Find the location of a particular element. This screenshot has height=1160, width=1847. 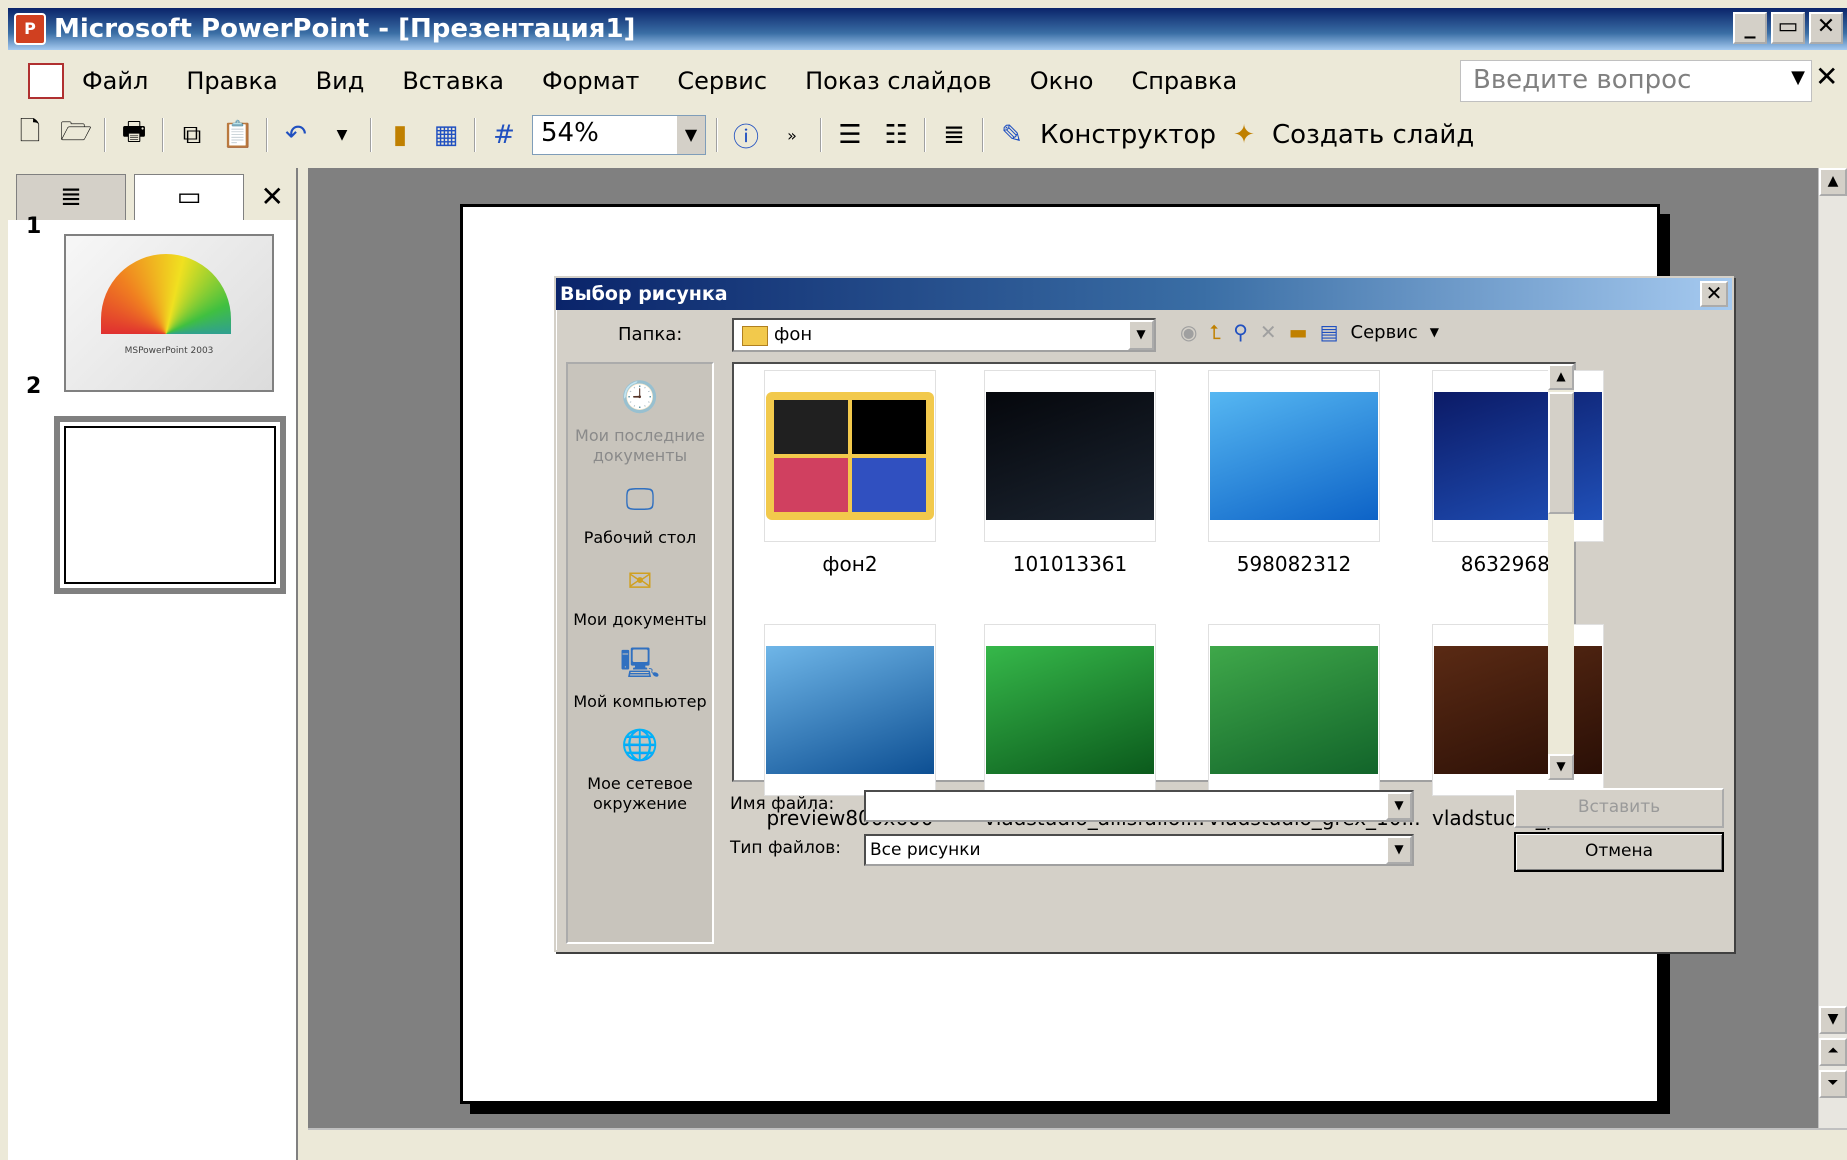

filename-label: Имя файла: is located at coordinates (782, 804).